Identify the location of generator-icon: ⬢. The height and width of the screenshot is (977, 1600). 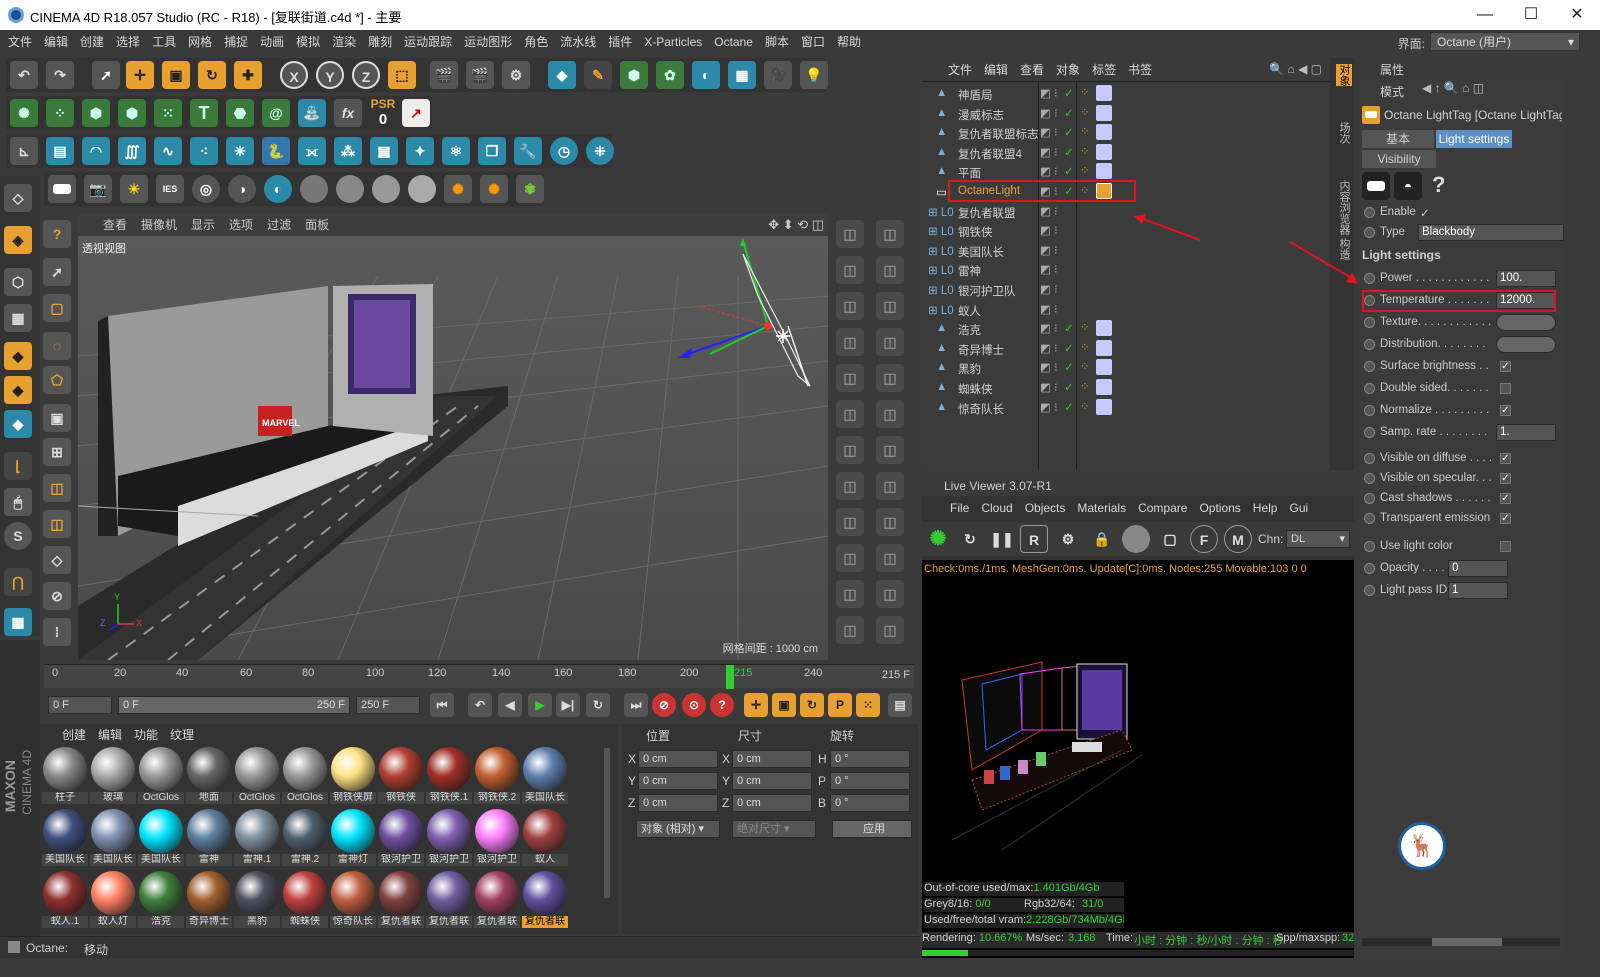
(132, 113).